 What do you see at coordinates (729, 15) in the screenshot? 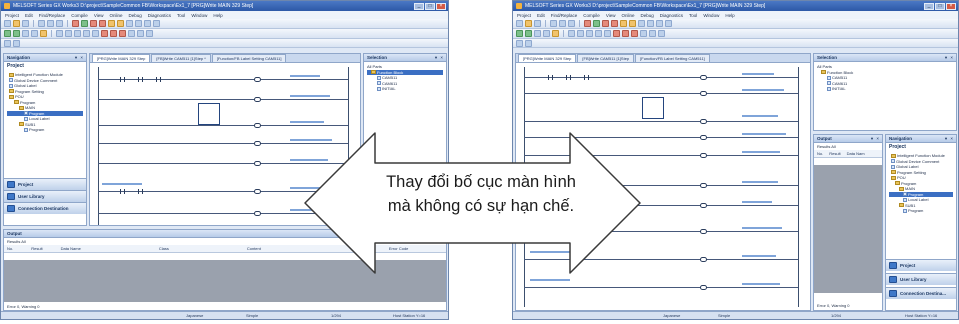
I see `menu-help: Help` at bounding box center [729, 15].